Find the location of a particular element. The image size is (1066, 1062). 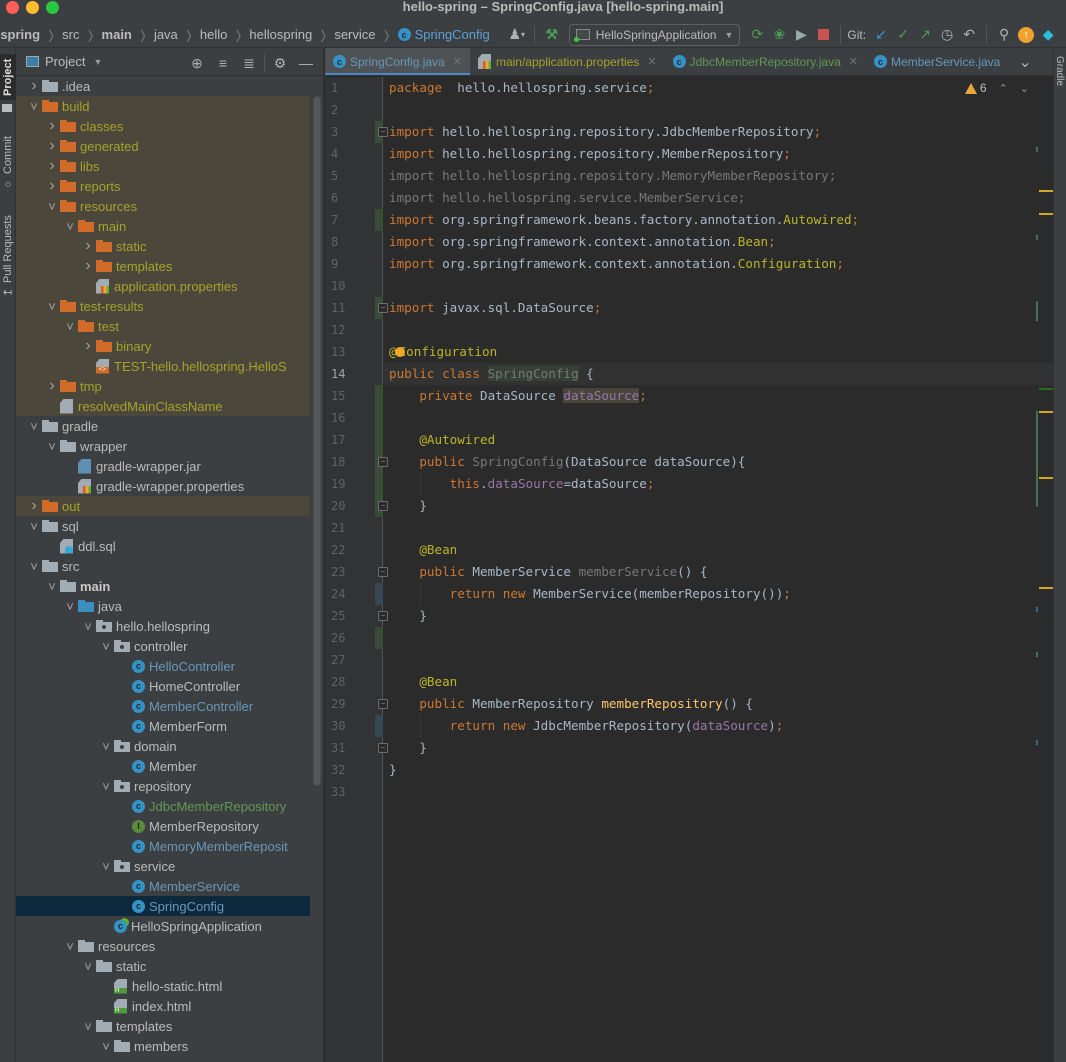

tree-item: › classes is located at coordinates (163, 126).